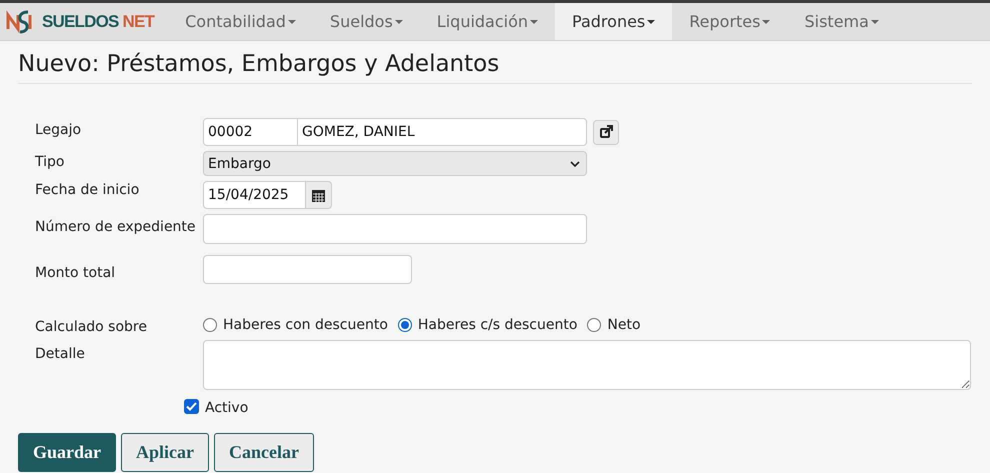 The height and width of the screenshot is (473, 990). I want to click on calendar-icon, so click(319, 195).